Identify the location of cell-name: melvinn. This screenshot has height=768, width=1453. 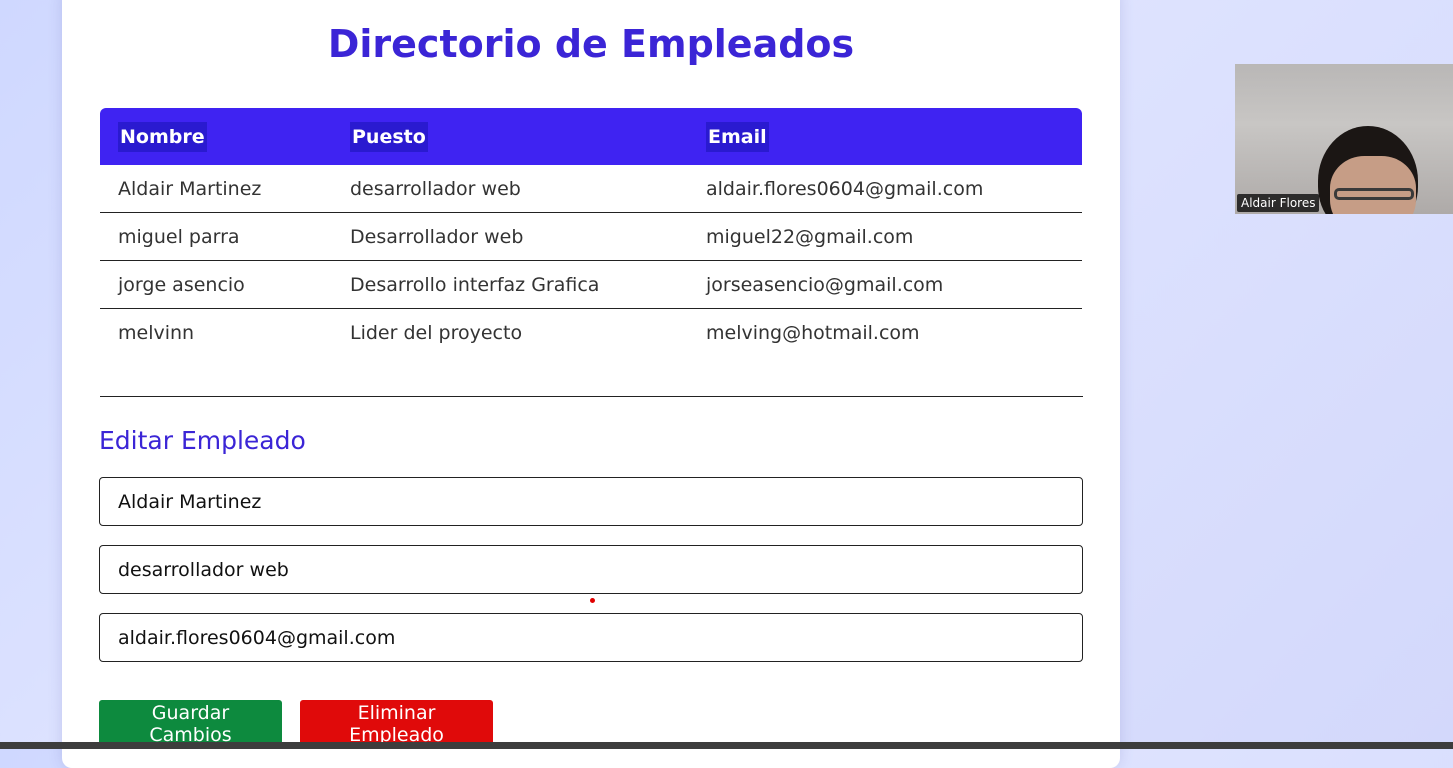
(156, 332).